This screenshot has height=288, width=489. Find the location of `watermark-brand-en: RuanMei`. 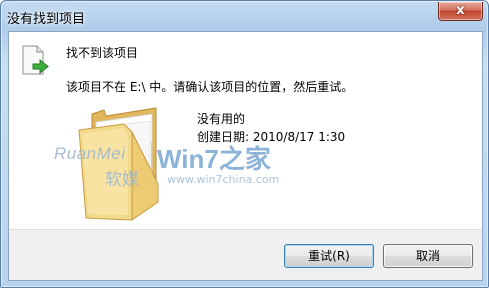

watermark-brand-en: RuanMei is located at coordinates (90, 153).